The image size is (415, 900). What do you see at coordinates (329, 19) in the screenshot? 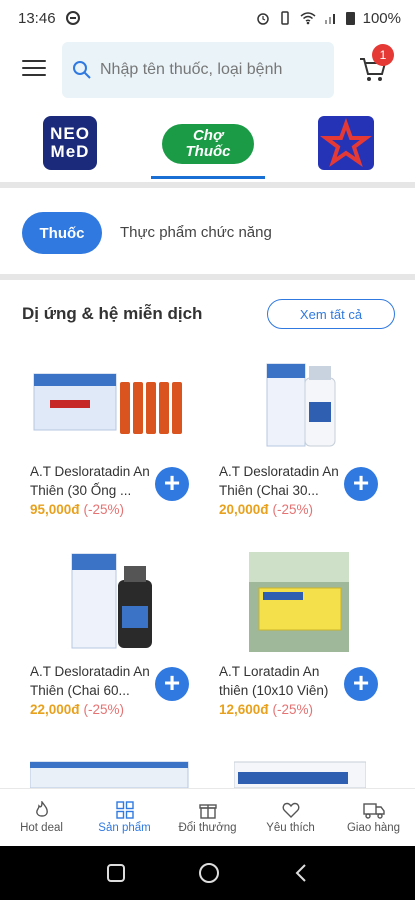
I see `signal-icon` at bounding box center [329, 19].